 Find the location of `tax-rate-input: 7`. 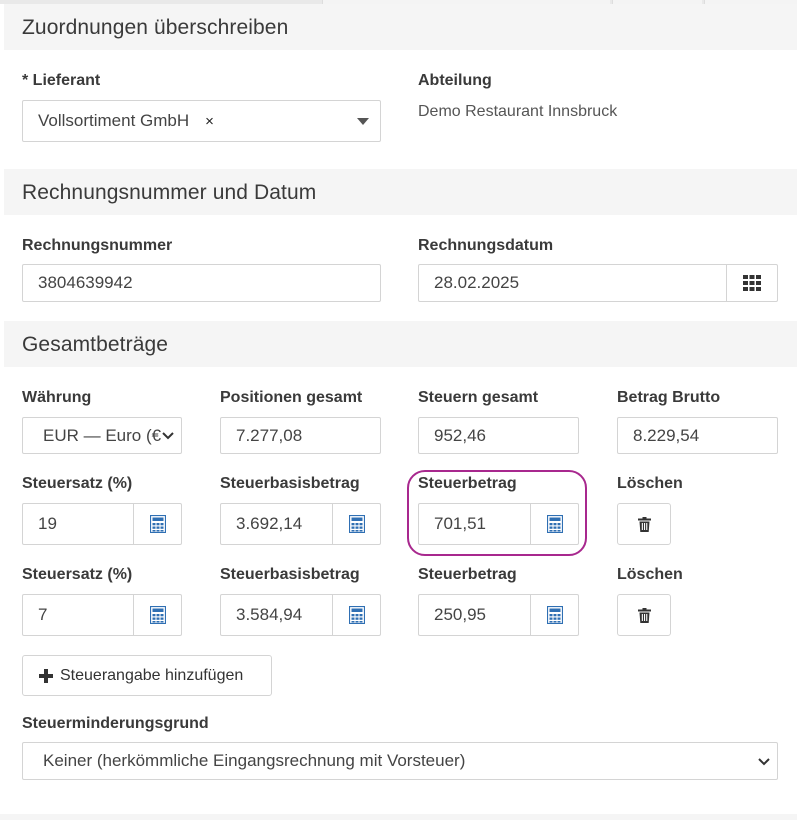

tax-rate-input: 7 is located at coordinates (102, 615).